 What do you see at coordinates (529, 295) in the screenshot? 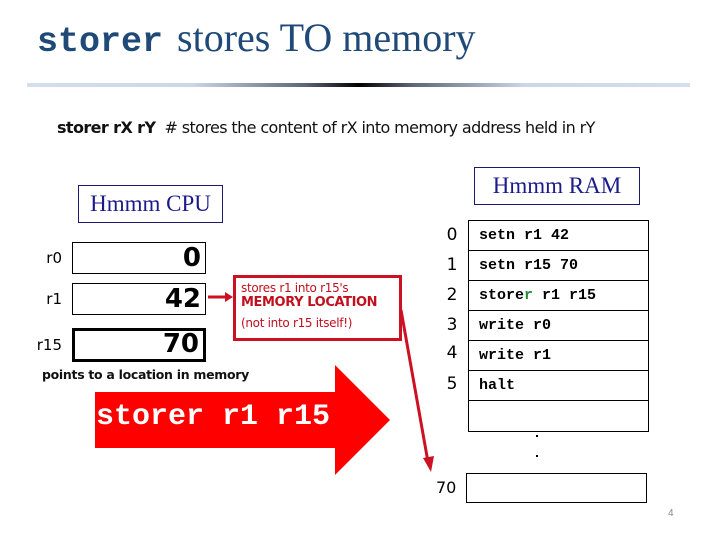
I see `ram-instr-highlight: r` at bounding box center [529, 295].